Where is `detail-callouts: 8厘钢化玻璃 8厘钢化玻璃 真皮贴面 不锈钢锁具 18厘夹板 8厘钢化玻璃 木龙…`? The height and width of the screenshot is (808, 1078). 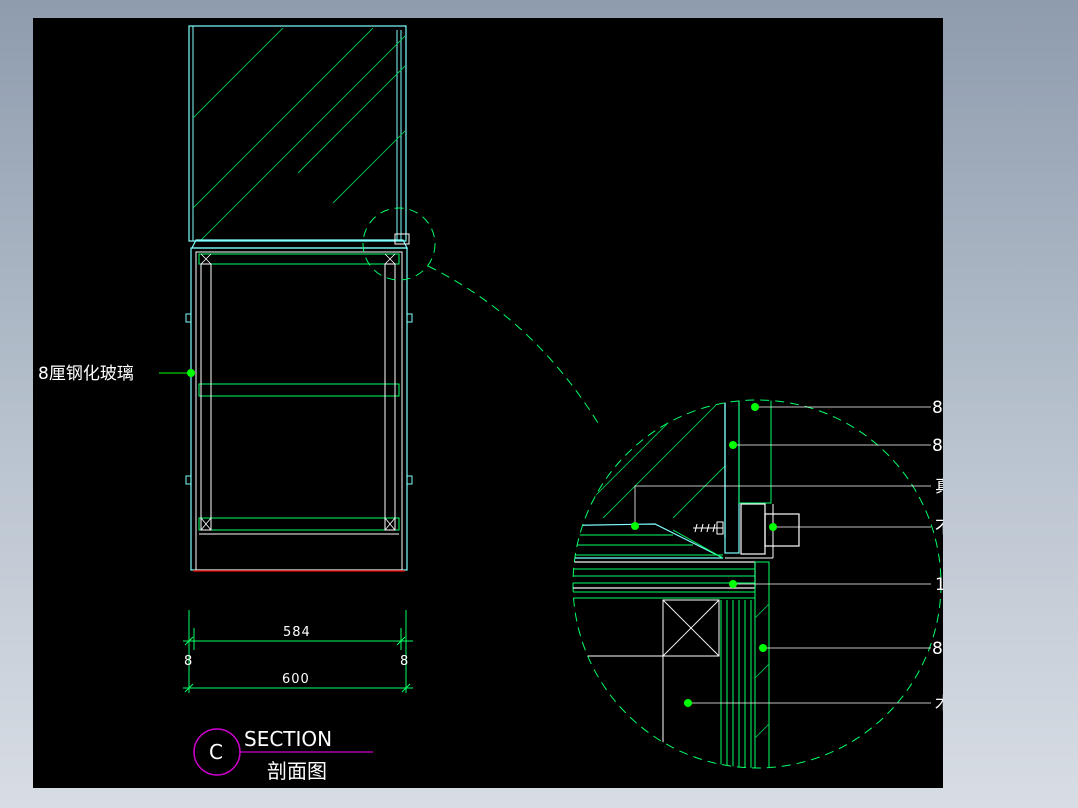
detail-callouts: 8厘钢化玻璃 8厘钢化玻璃 真皮贴面 不锈钢锁具 18厘夹板 8厘钢化玻璃 木龙… is located at coordinates (787, 556).